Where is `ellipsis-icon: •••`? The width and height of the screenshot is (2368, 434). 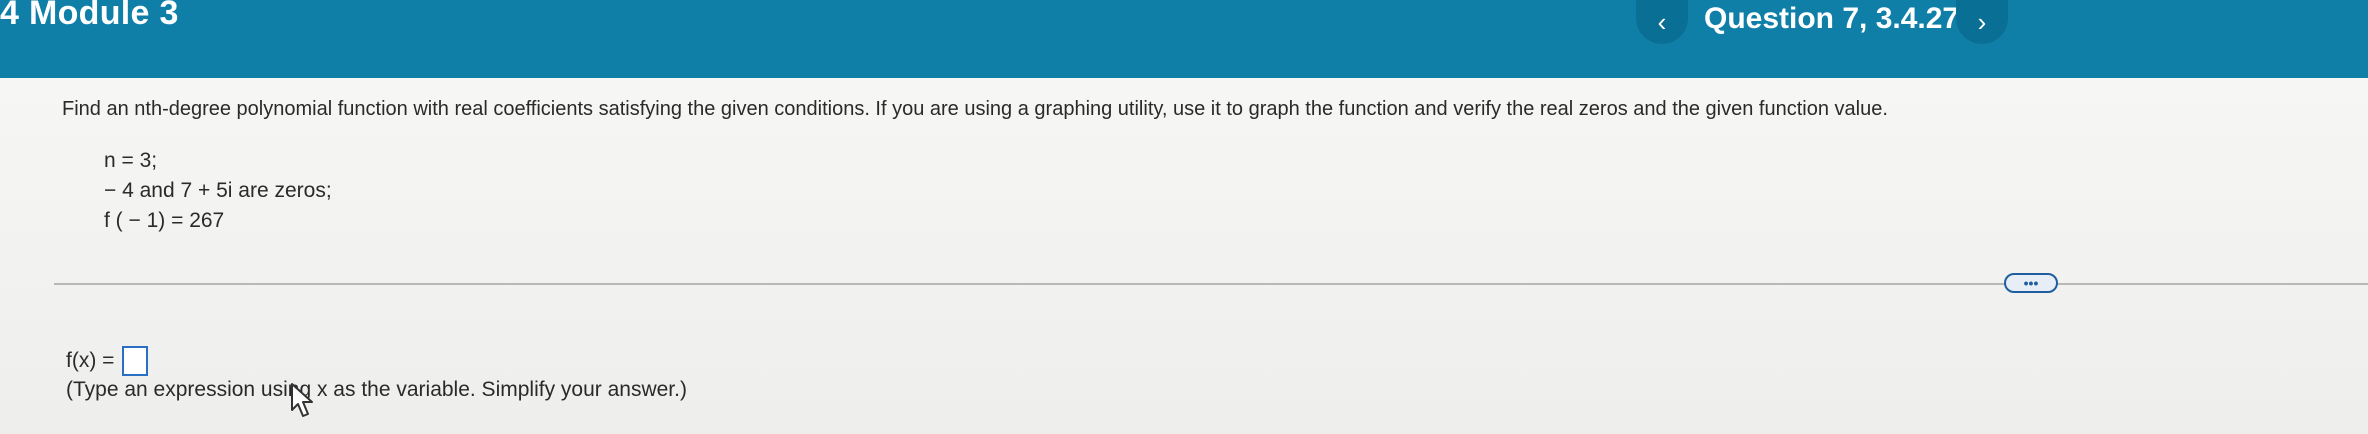 ellipsis-icon: ••• is located at coordinates (2031, 283).